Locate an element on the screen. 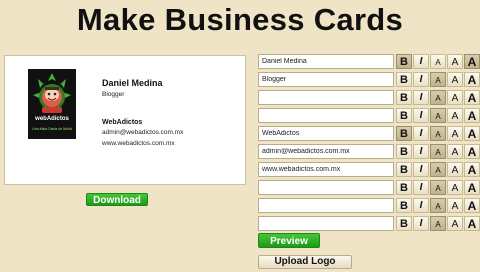  card-company: WebAdictos is located at coordinates (122, 122).